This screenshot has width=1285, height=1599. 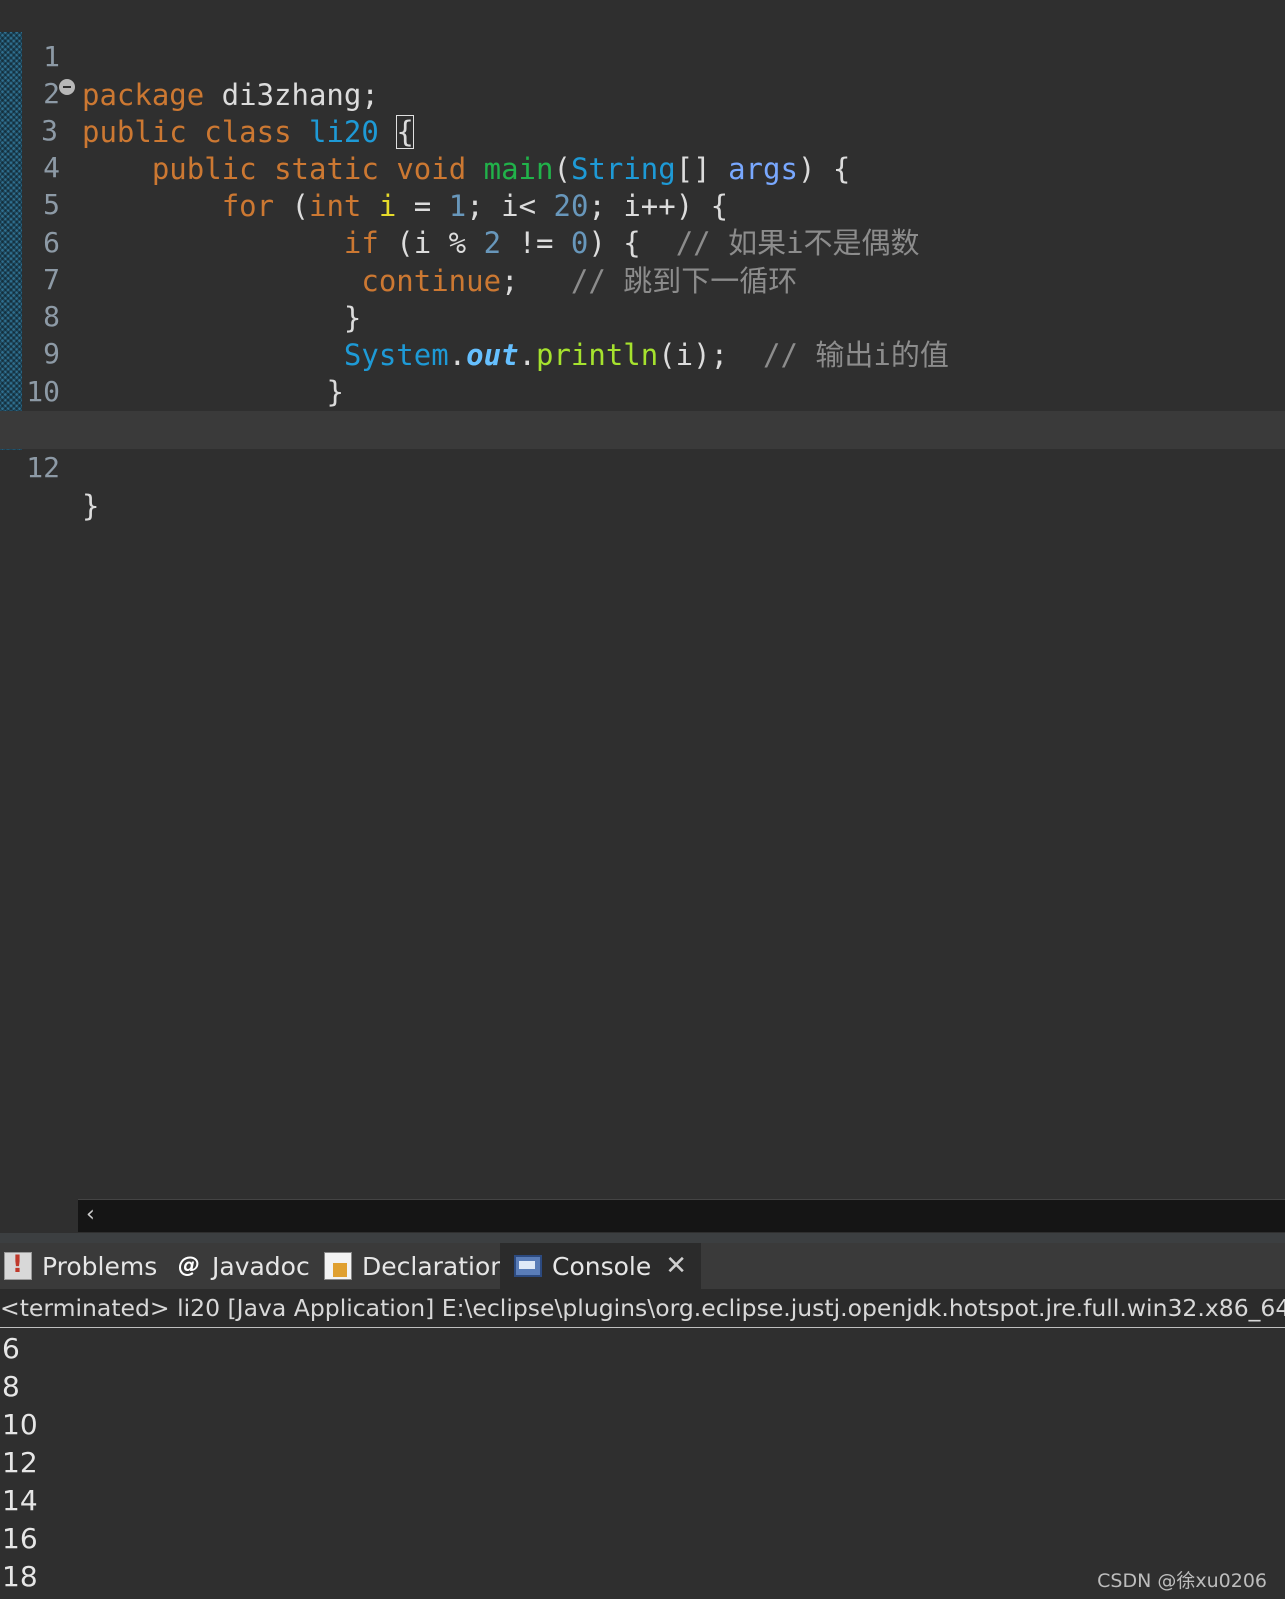 I want to click on code-line-5: 5 if (i % 2 != 0) { // 如果i不是偶数, so click(x=642, y=204).